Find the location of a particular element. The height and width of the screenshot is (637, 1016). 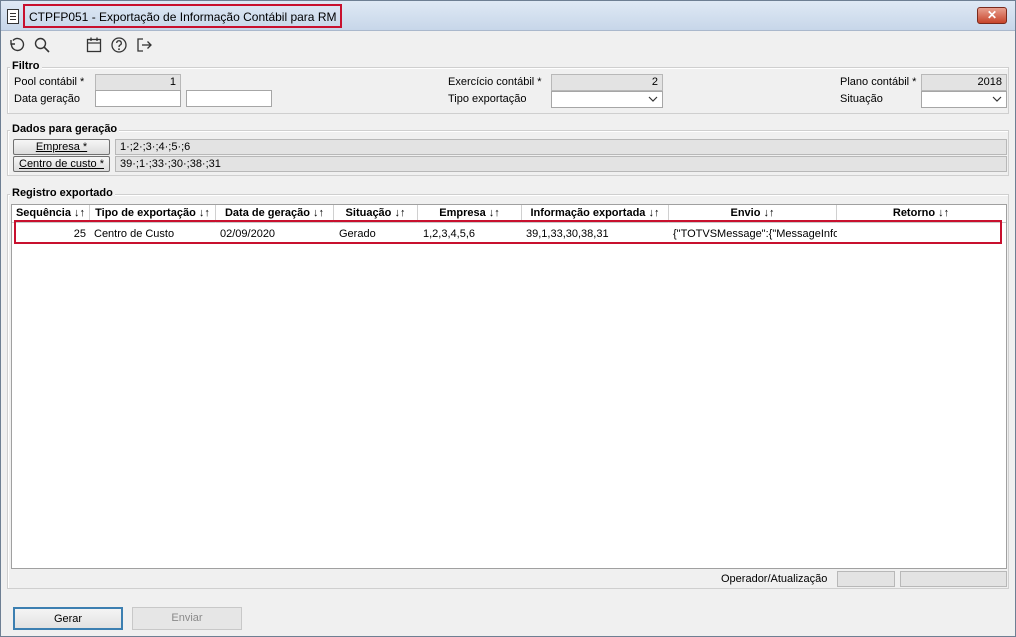

situacao-label: Situação is located at coordinates (861, 99).